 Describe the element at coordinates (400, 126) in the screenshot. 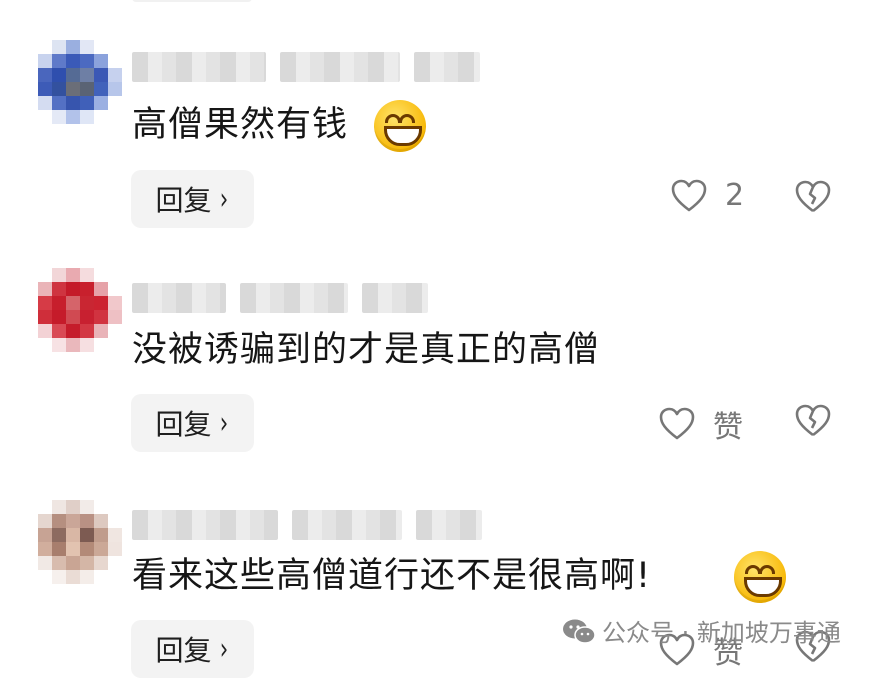

I see `grinning-emoji-icon` at that location.